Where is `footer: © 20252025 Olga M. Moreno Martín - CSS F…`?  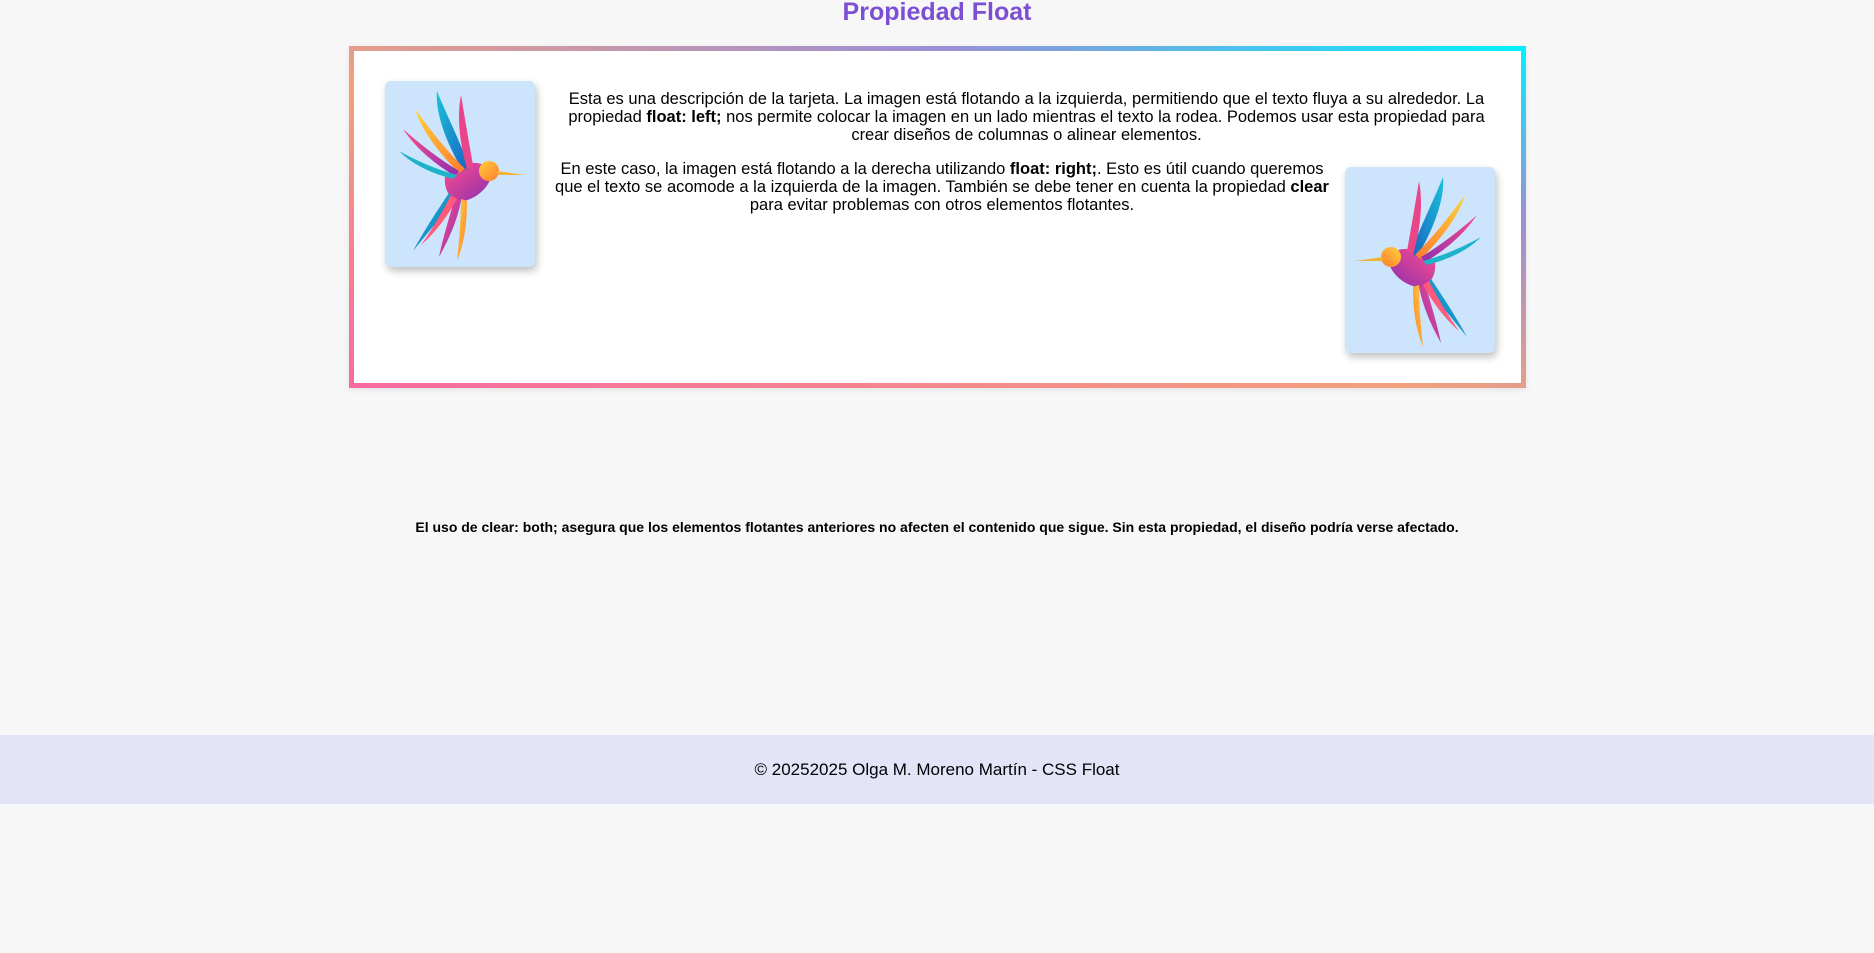 footer: © 20252025 Olga M. Moreno Martín - CSS F… is located at coordinates (937, 769).